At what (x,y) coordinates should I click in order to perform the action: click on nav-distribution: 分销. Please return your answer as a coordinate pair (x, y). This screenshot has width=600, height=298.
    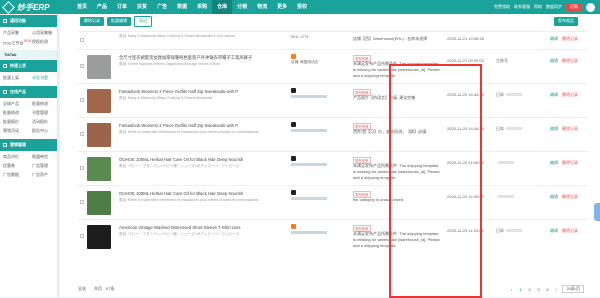
    Looking at the image, I should click on (242, 7).